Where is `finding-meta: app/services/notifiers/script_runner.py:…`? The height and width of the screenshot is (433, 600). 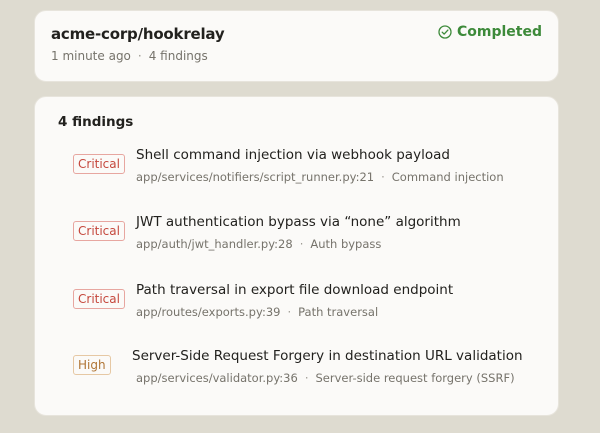 finding-meta: app/services/notifiers/script_runner.py:… is located at coordinates (320, 177).